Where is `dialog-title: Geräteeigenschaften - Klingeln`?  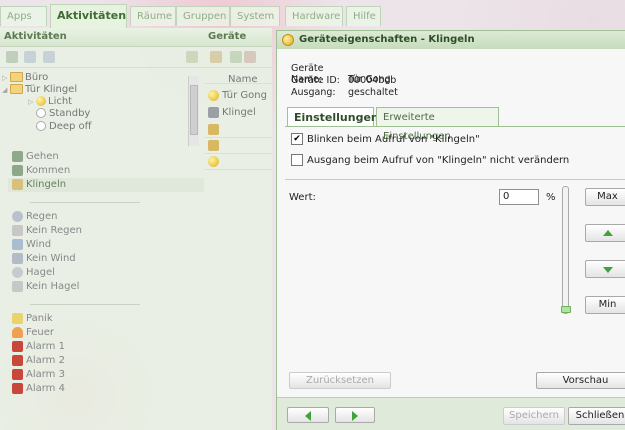
dialog-title: Geräteeigenschaften - Klingeln is located at coordinates (387, 39).